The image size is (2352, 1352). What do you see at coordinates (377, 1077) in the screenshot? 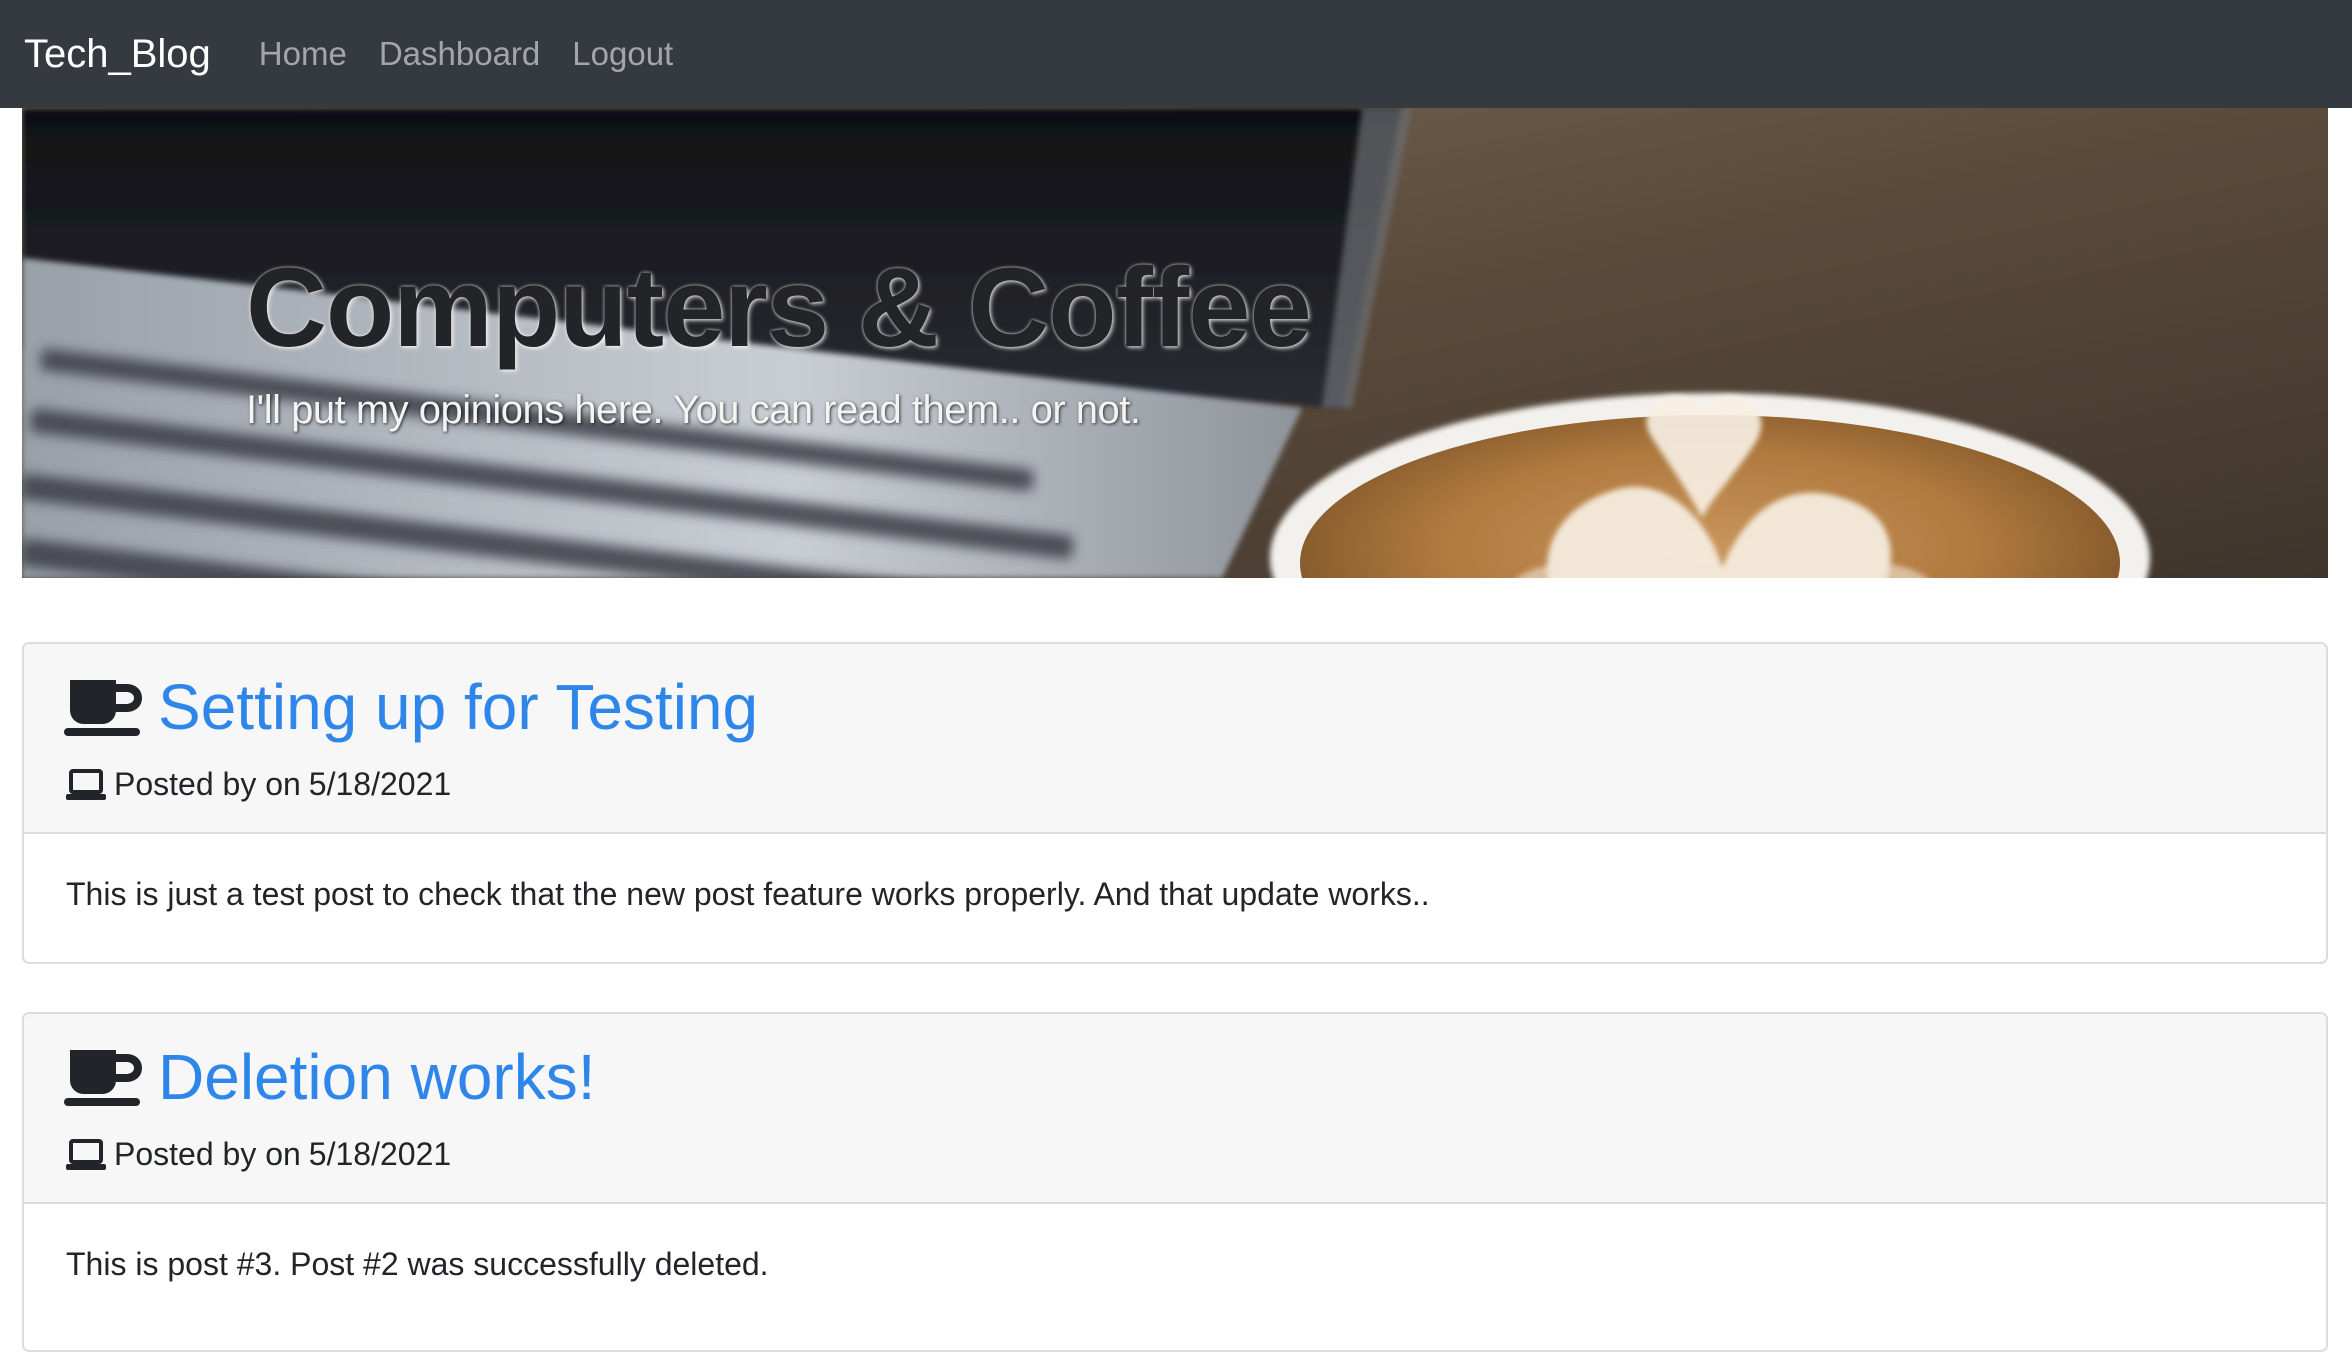
I see `post-title-link: Deletion works!` at bounding box center [377, 1077].